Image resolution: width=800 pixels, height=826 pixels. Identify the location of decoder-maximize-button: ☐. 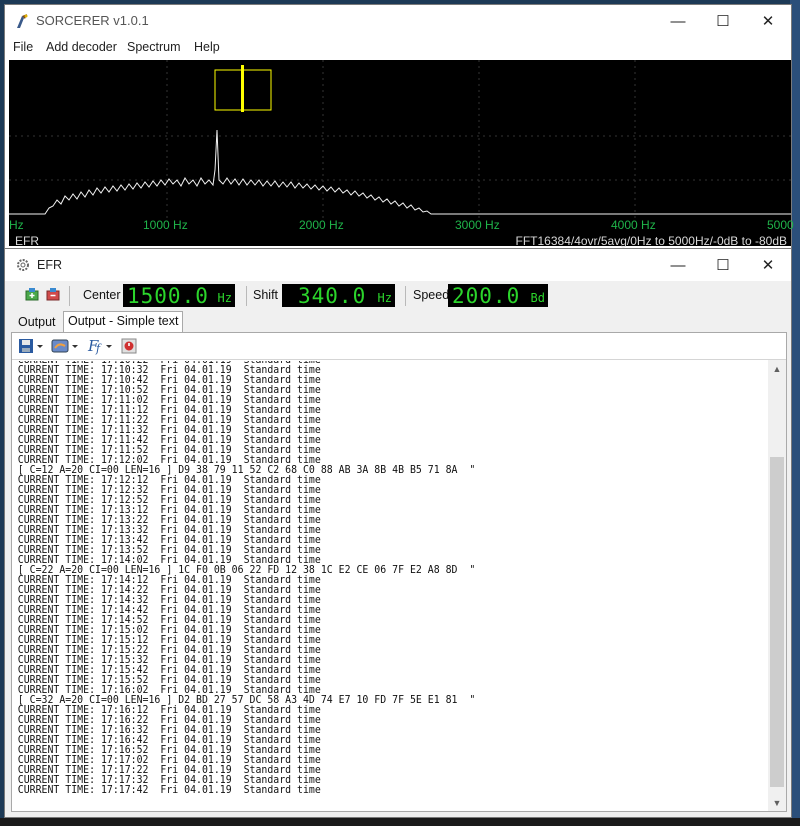
(723, 265).